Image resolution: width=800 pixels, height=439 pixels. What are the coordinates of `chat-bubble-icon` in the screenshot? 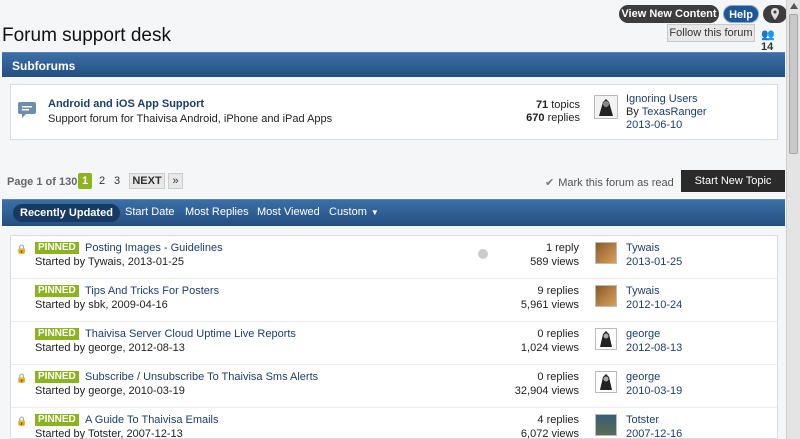 It's located at (27, 110).